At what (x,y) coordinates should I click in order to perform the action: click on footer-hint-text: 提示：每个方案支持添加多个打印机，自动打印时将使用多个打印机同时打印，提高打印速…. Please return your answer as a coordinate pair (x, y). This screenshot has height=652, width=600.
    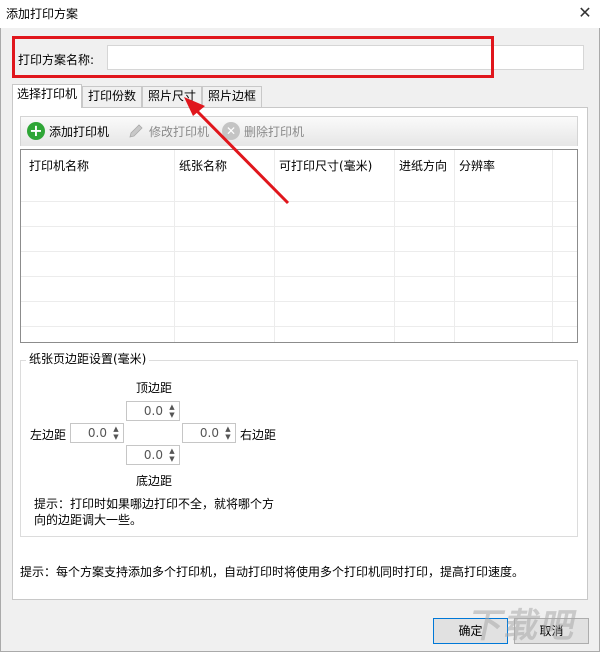
    Looking at the image, I should click on (272, 572).